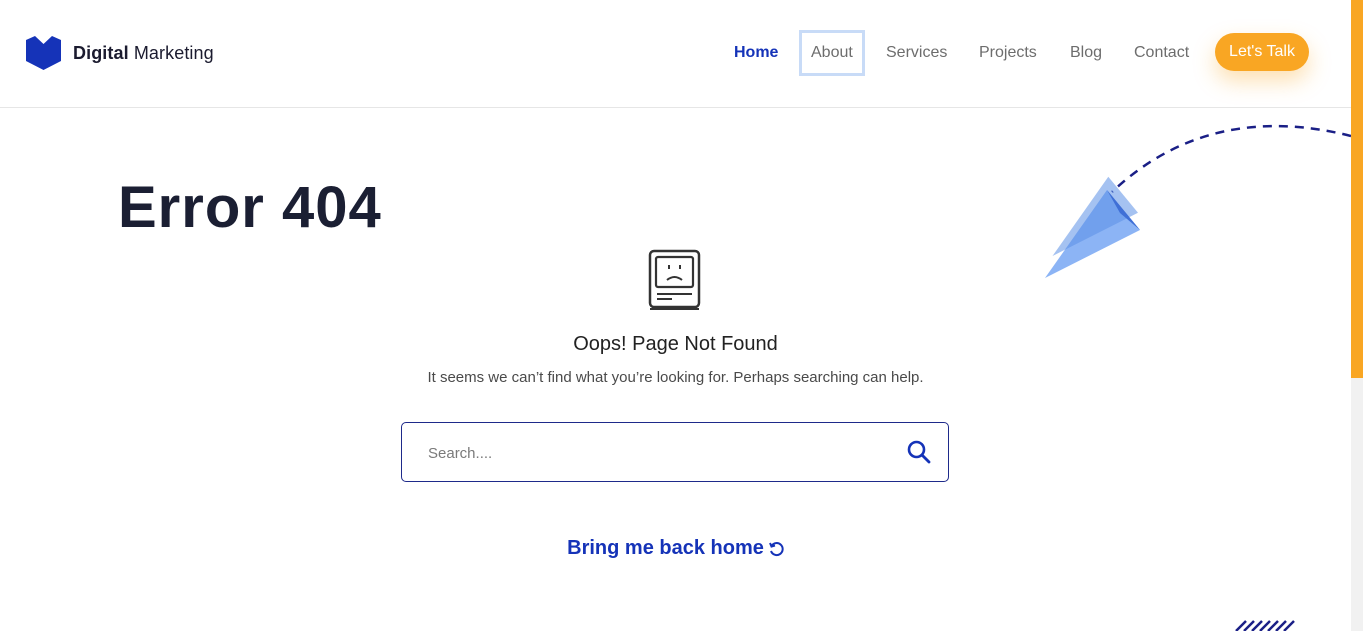 Image resolution: width=1363 pixels, height=631 pixels. I want to click on paper-plane-icon, so click(1198, 201).